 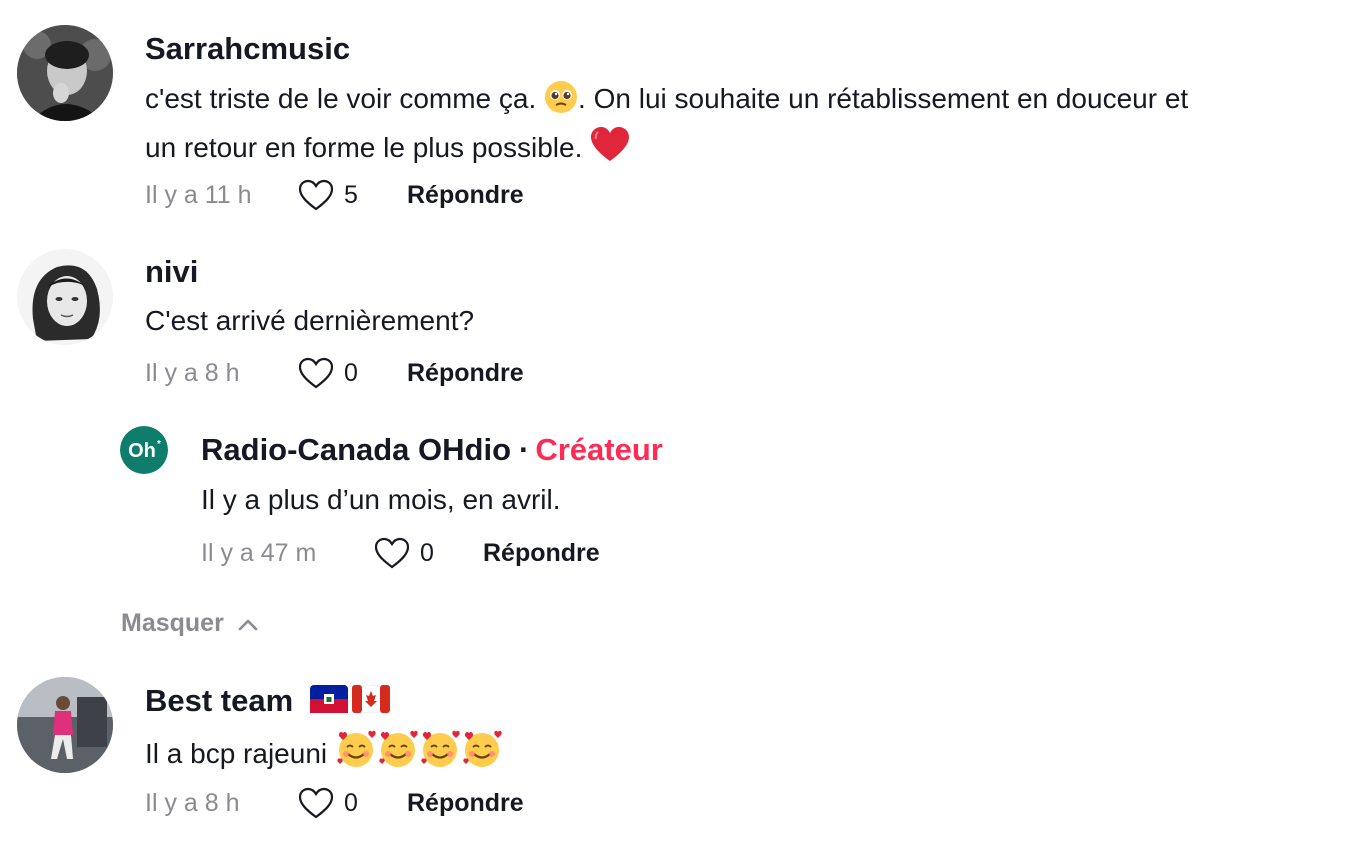 I want to click on reply-username: Radio-Canada OHdio, so click(x=356, y=449).